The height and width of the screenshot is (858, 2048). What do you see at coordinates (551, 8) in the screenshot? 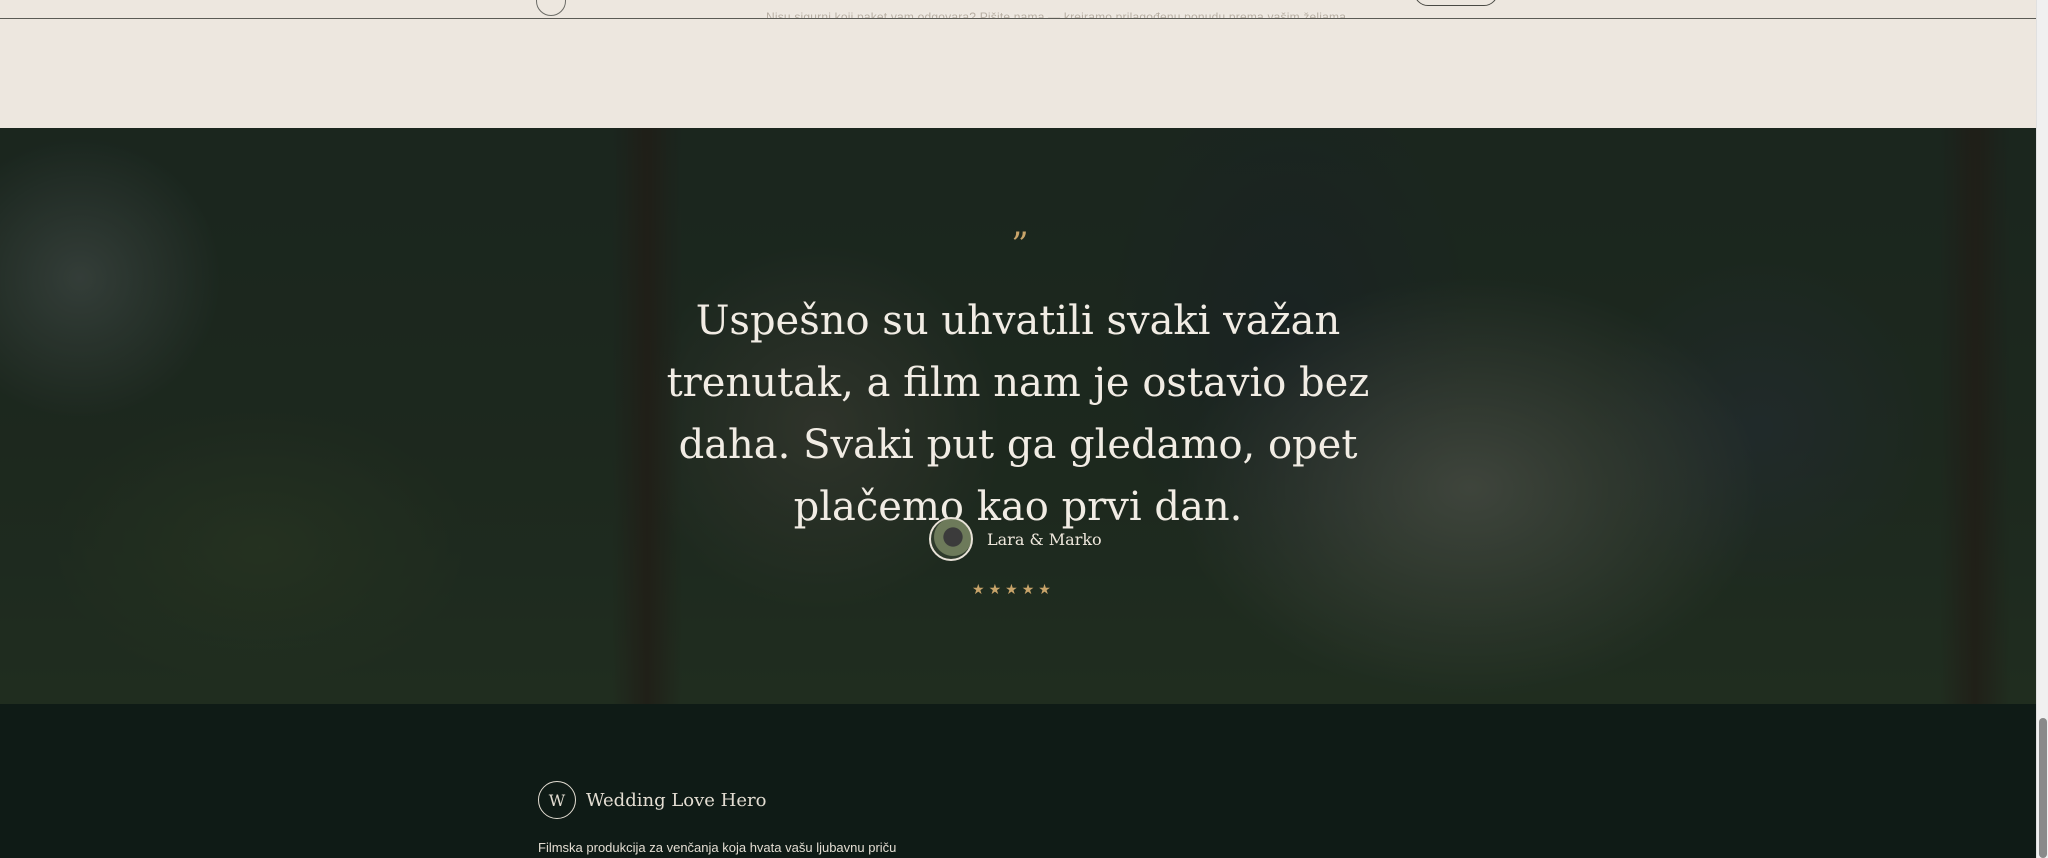
I see `header-logo-circle` at bounding box center [551, 8].